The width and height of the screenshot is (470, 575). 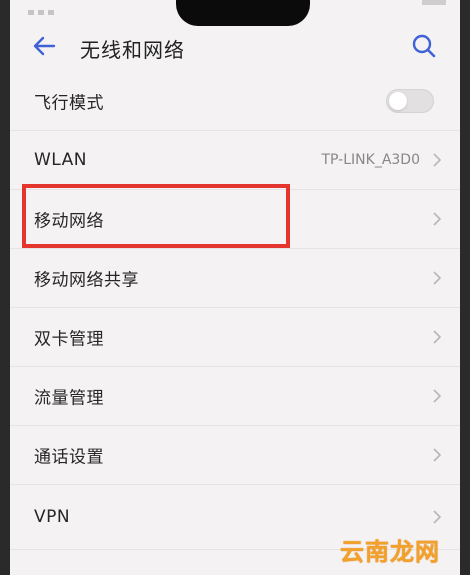 What do you see at coordinates (235, 46) in the screenshot?
I see `page-header: 无线和网络` at bounding box center [235, 46].